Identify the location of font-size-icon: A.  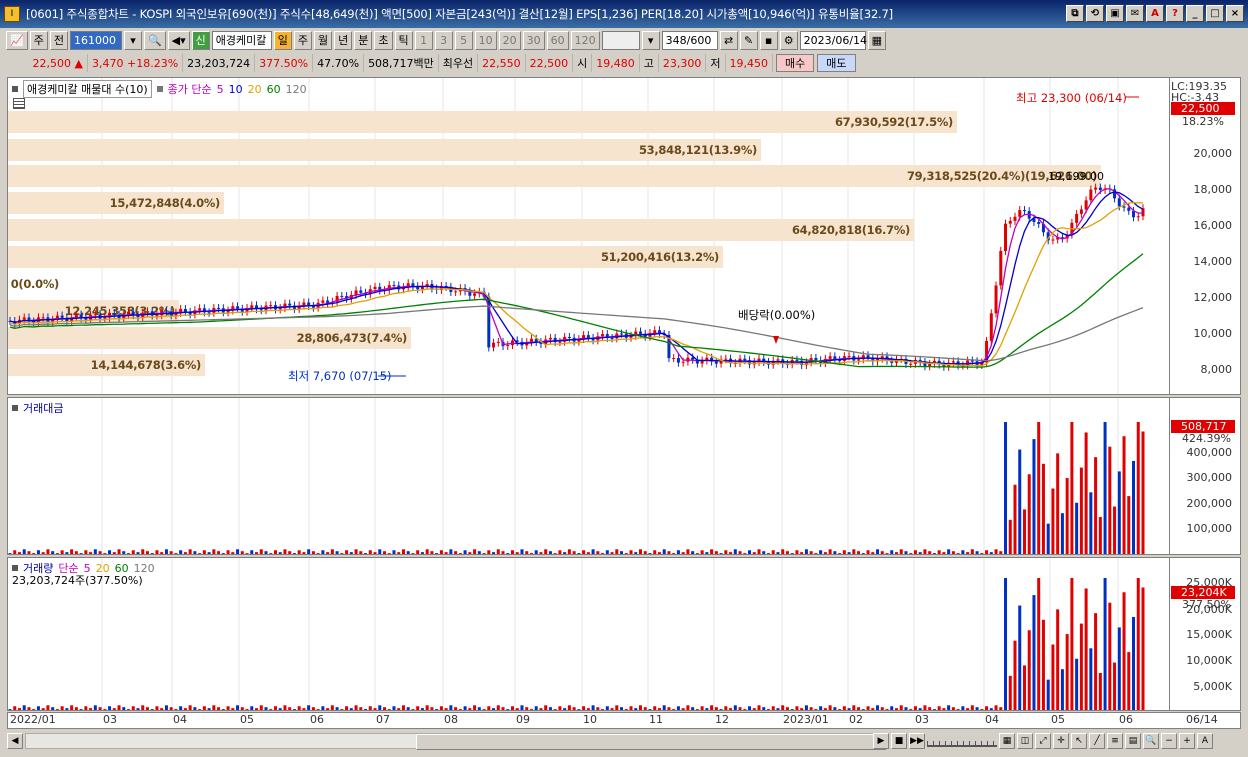
(1205, 741).